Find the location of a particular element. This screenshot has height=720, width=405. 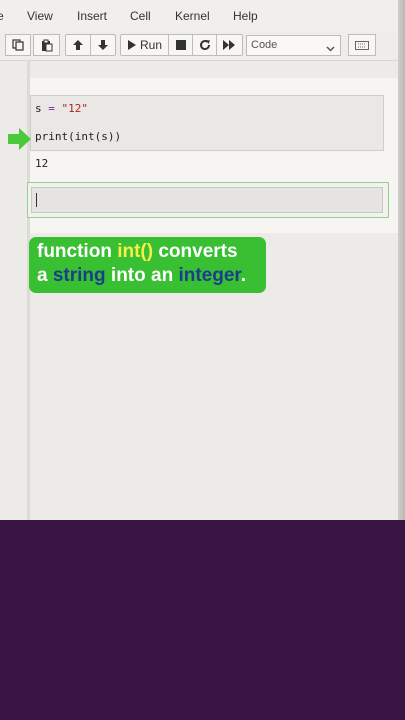

menu-help: Help is located at coordinates (245, 16).